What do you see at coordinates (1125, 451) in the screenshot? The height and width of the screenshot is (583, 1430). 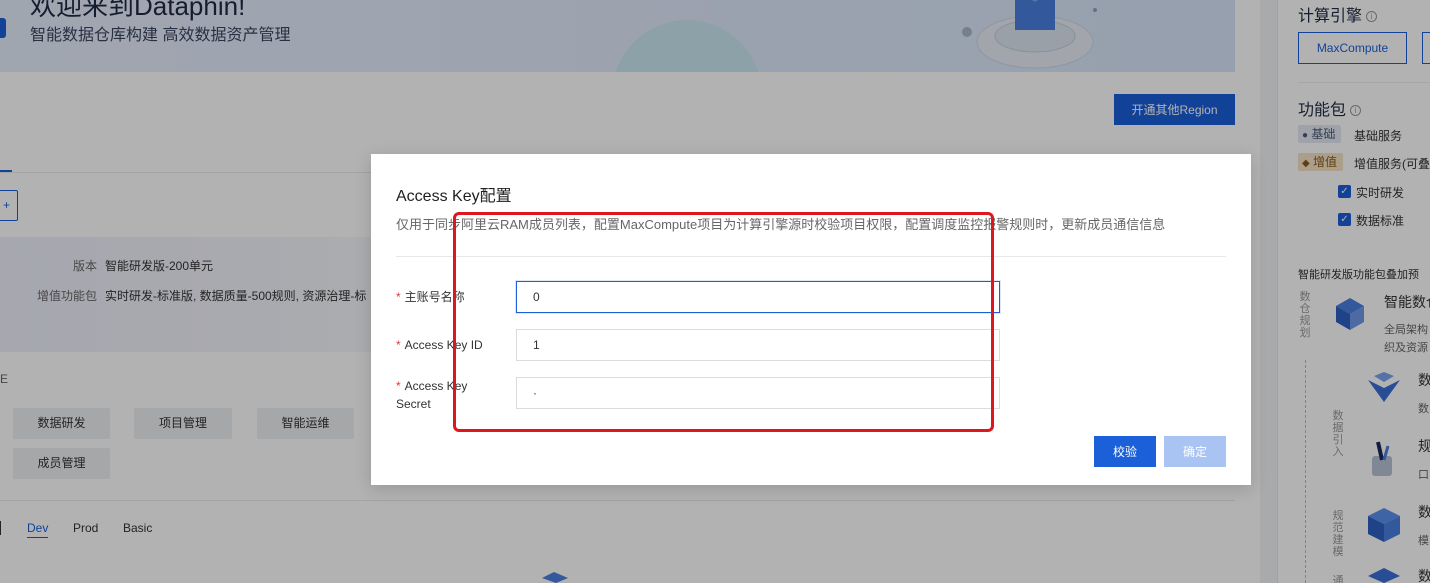 I see `verify-button: 校验` at bounding box center [1125, 451].